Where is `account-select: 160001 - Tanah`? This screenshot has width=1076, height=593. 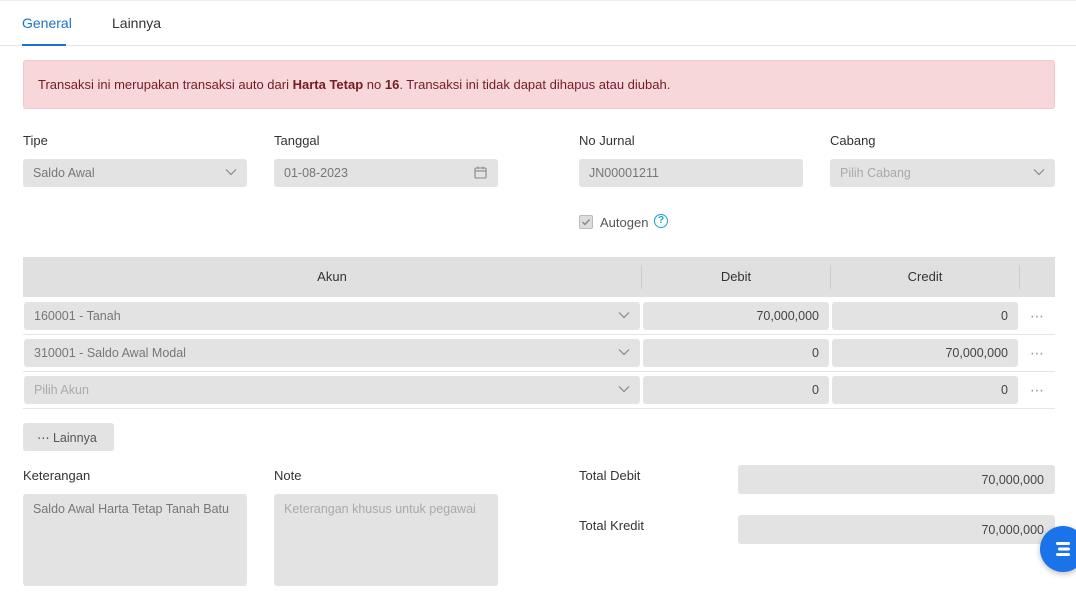
account-select: 160001 - Tanah is located at coordinates (332, 316).